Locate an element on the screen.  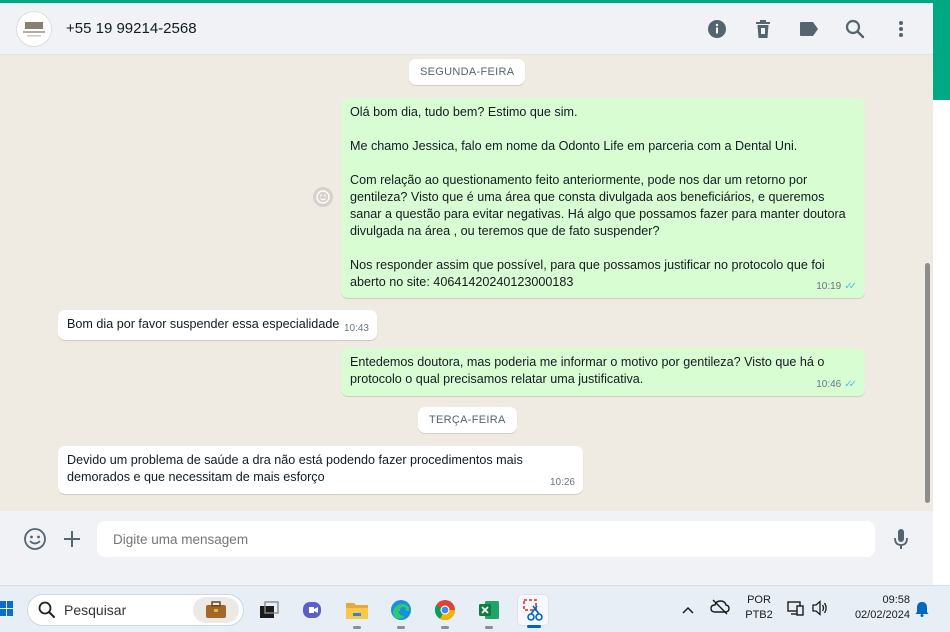
attach-plus-icon is located at coordinates (72, 539).